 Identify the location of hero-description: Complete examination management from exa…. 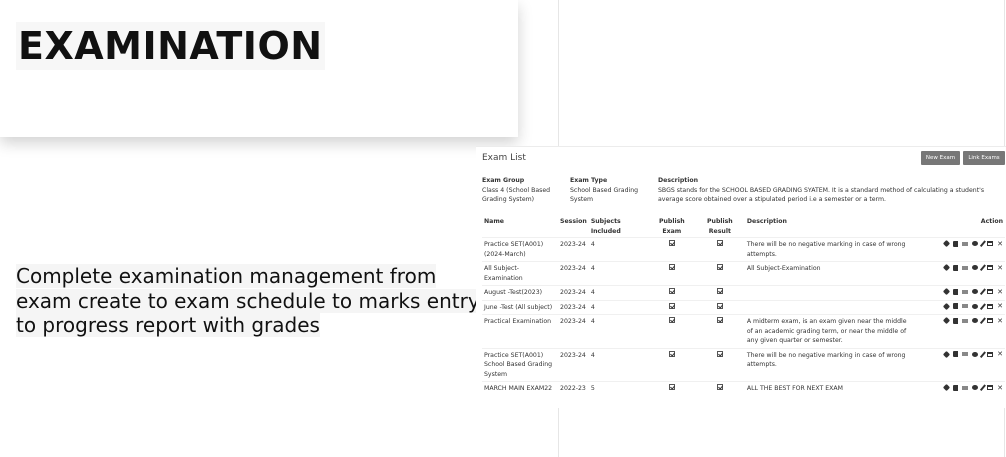
(251, 301).